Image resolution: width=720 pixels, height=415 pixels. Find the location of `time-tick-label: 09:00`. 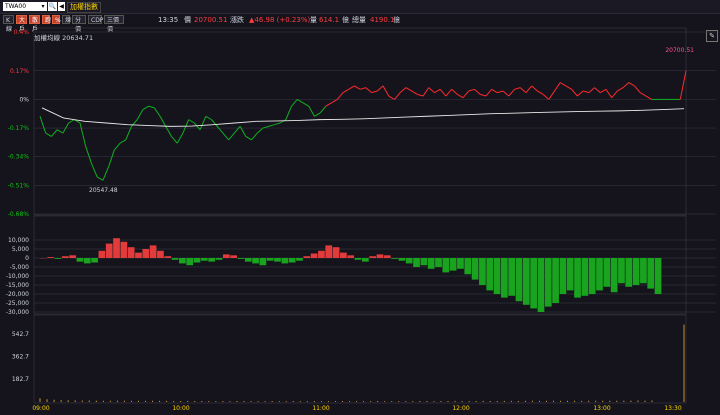

time-tick-label: 09:00 is located at coordinates (40, 408).